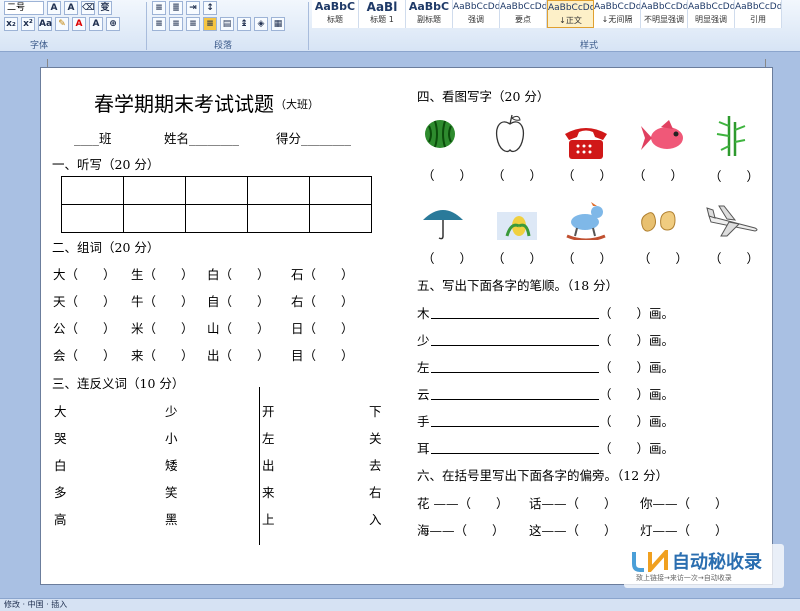 This screenshot has width=800, height=611. What do you see at coordinates (322, 354) in the screenshot?
I see `word-building-item: 目（ ）` at bounding box center [322, 354].